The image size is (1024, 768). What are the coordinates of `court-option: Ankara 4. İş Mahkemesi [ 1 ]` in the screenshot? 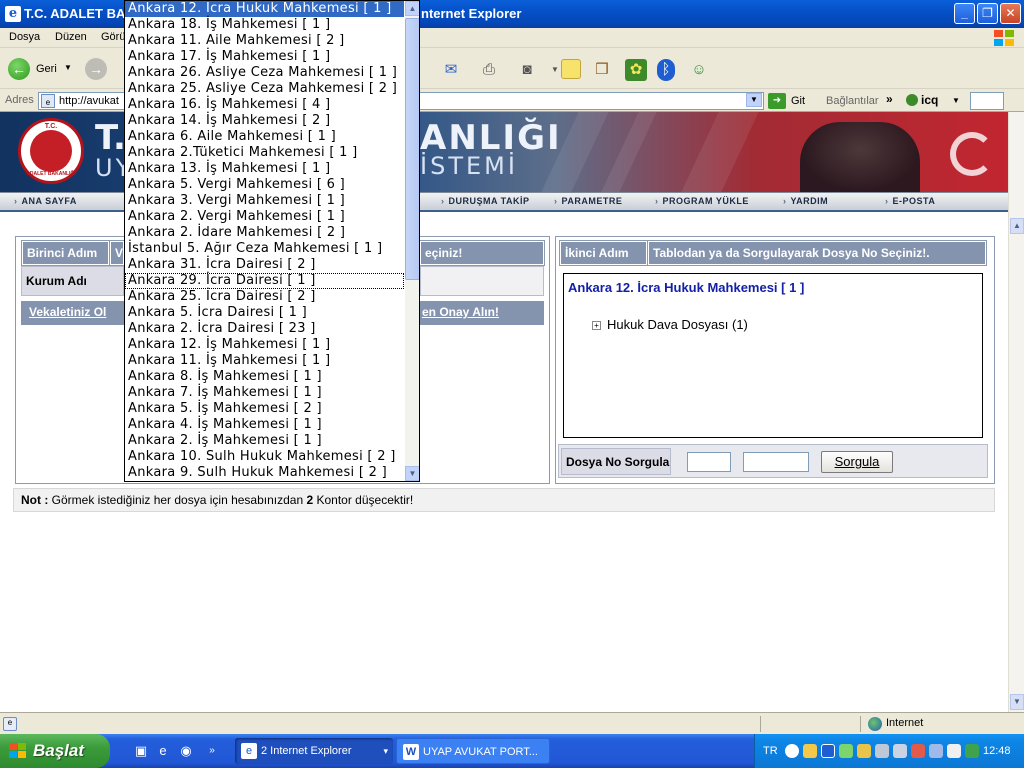 It's located at (264, 425).